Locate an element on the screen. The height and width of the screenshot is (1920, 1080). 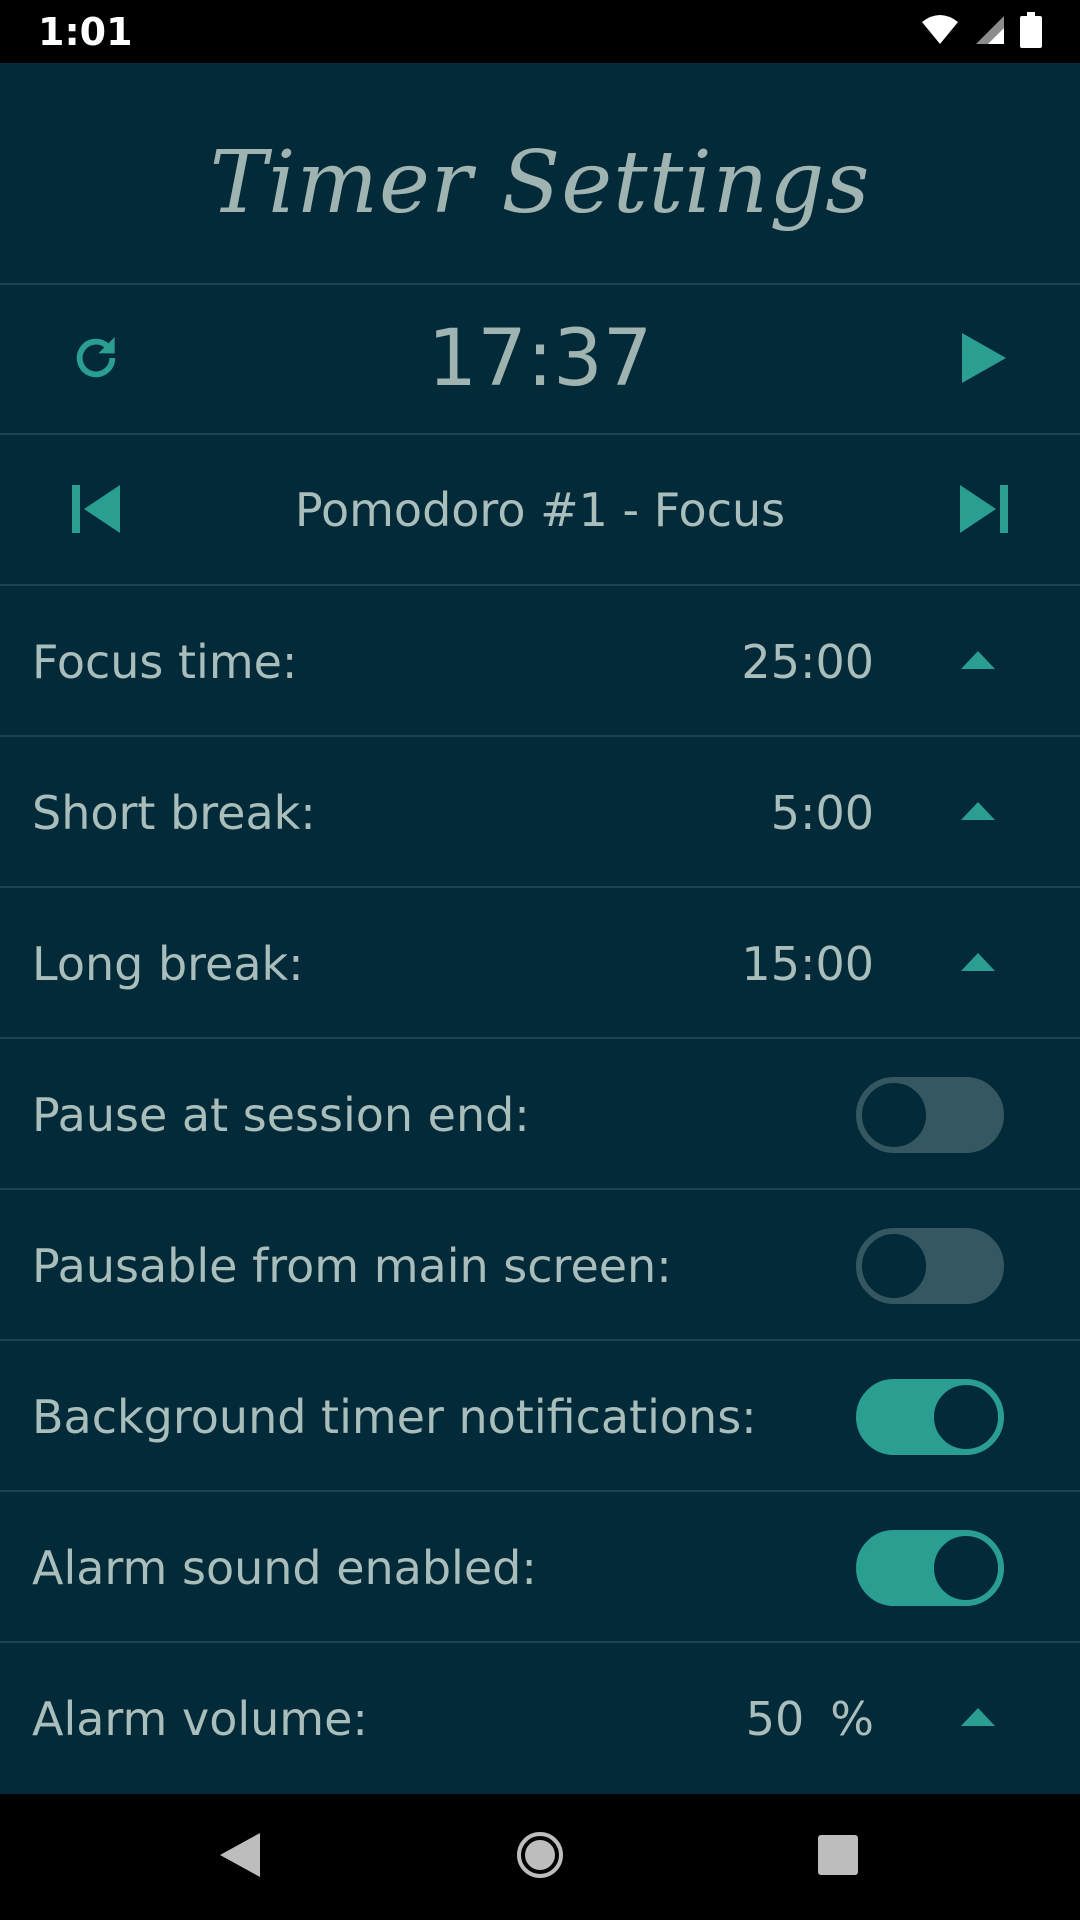
back-button is located at coordinates (240, 1857).